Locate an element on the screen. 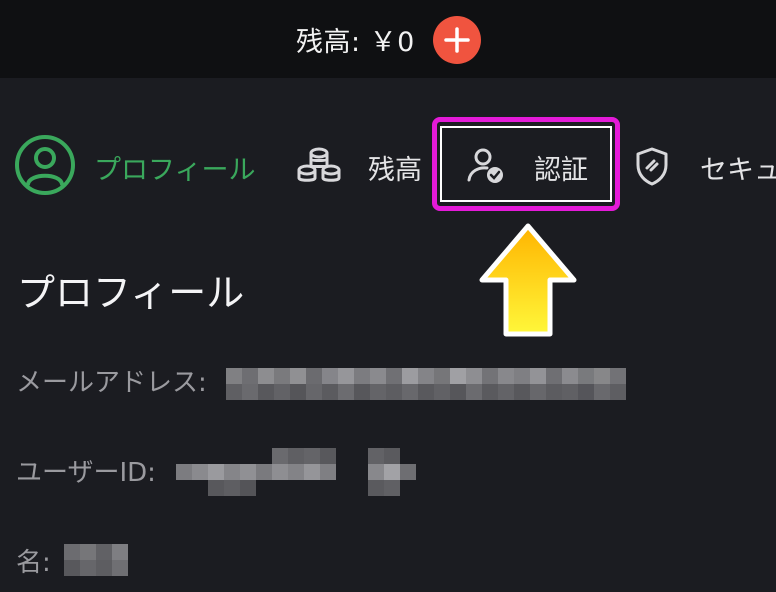  tab-profile: プロフィール is located at coordinates (137, 166).